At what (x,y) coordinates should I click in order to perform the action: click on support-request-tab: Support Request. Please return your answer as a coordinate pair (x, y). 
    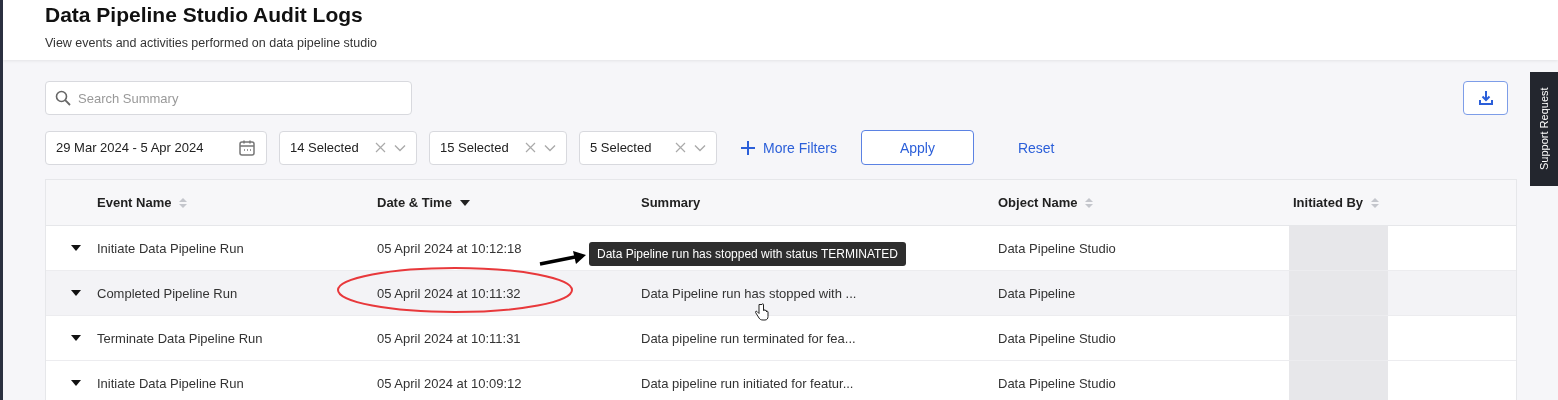
    Looking at the image, I should click on (1544, 129).